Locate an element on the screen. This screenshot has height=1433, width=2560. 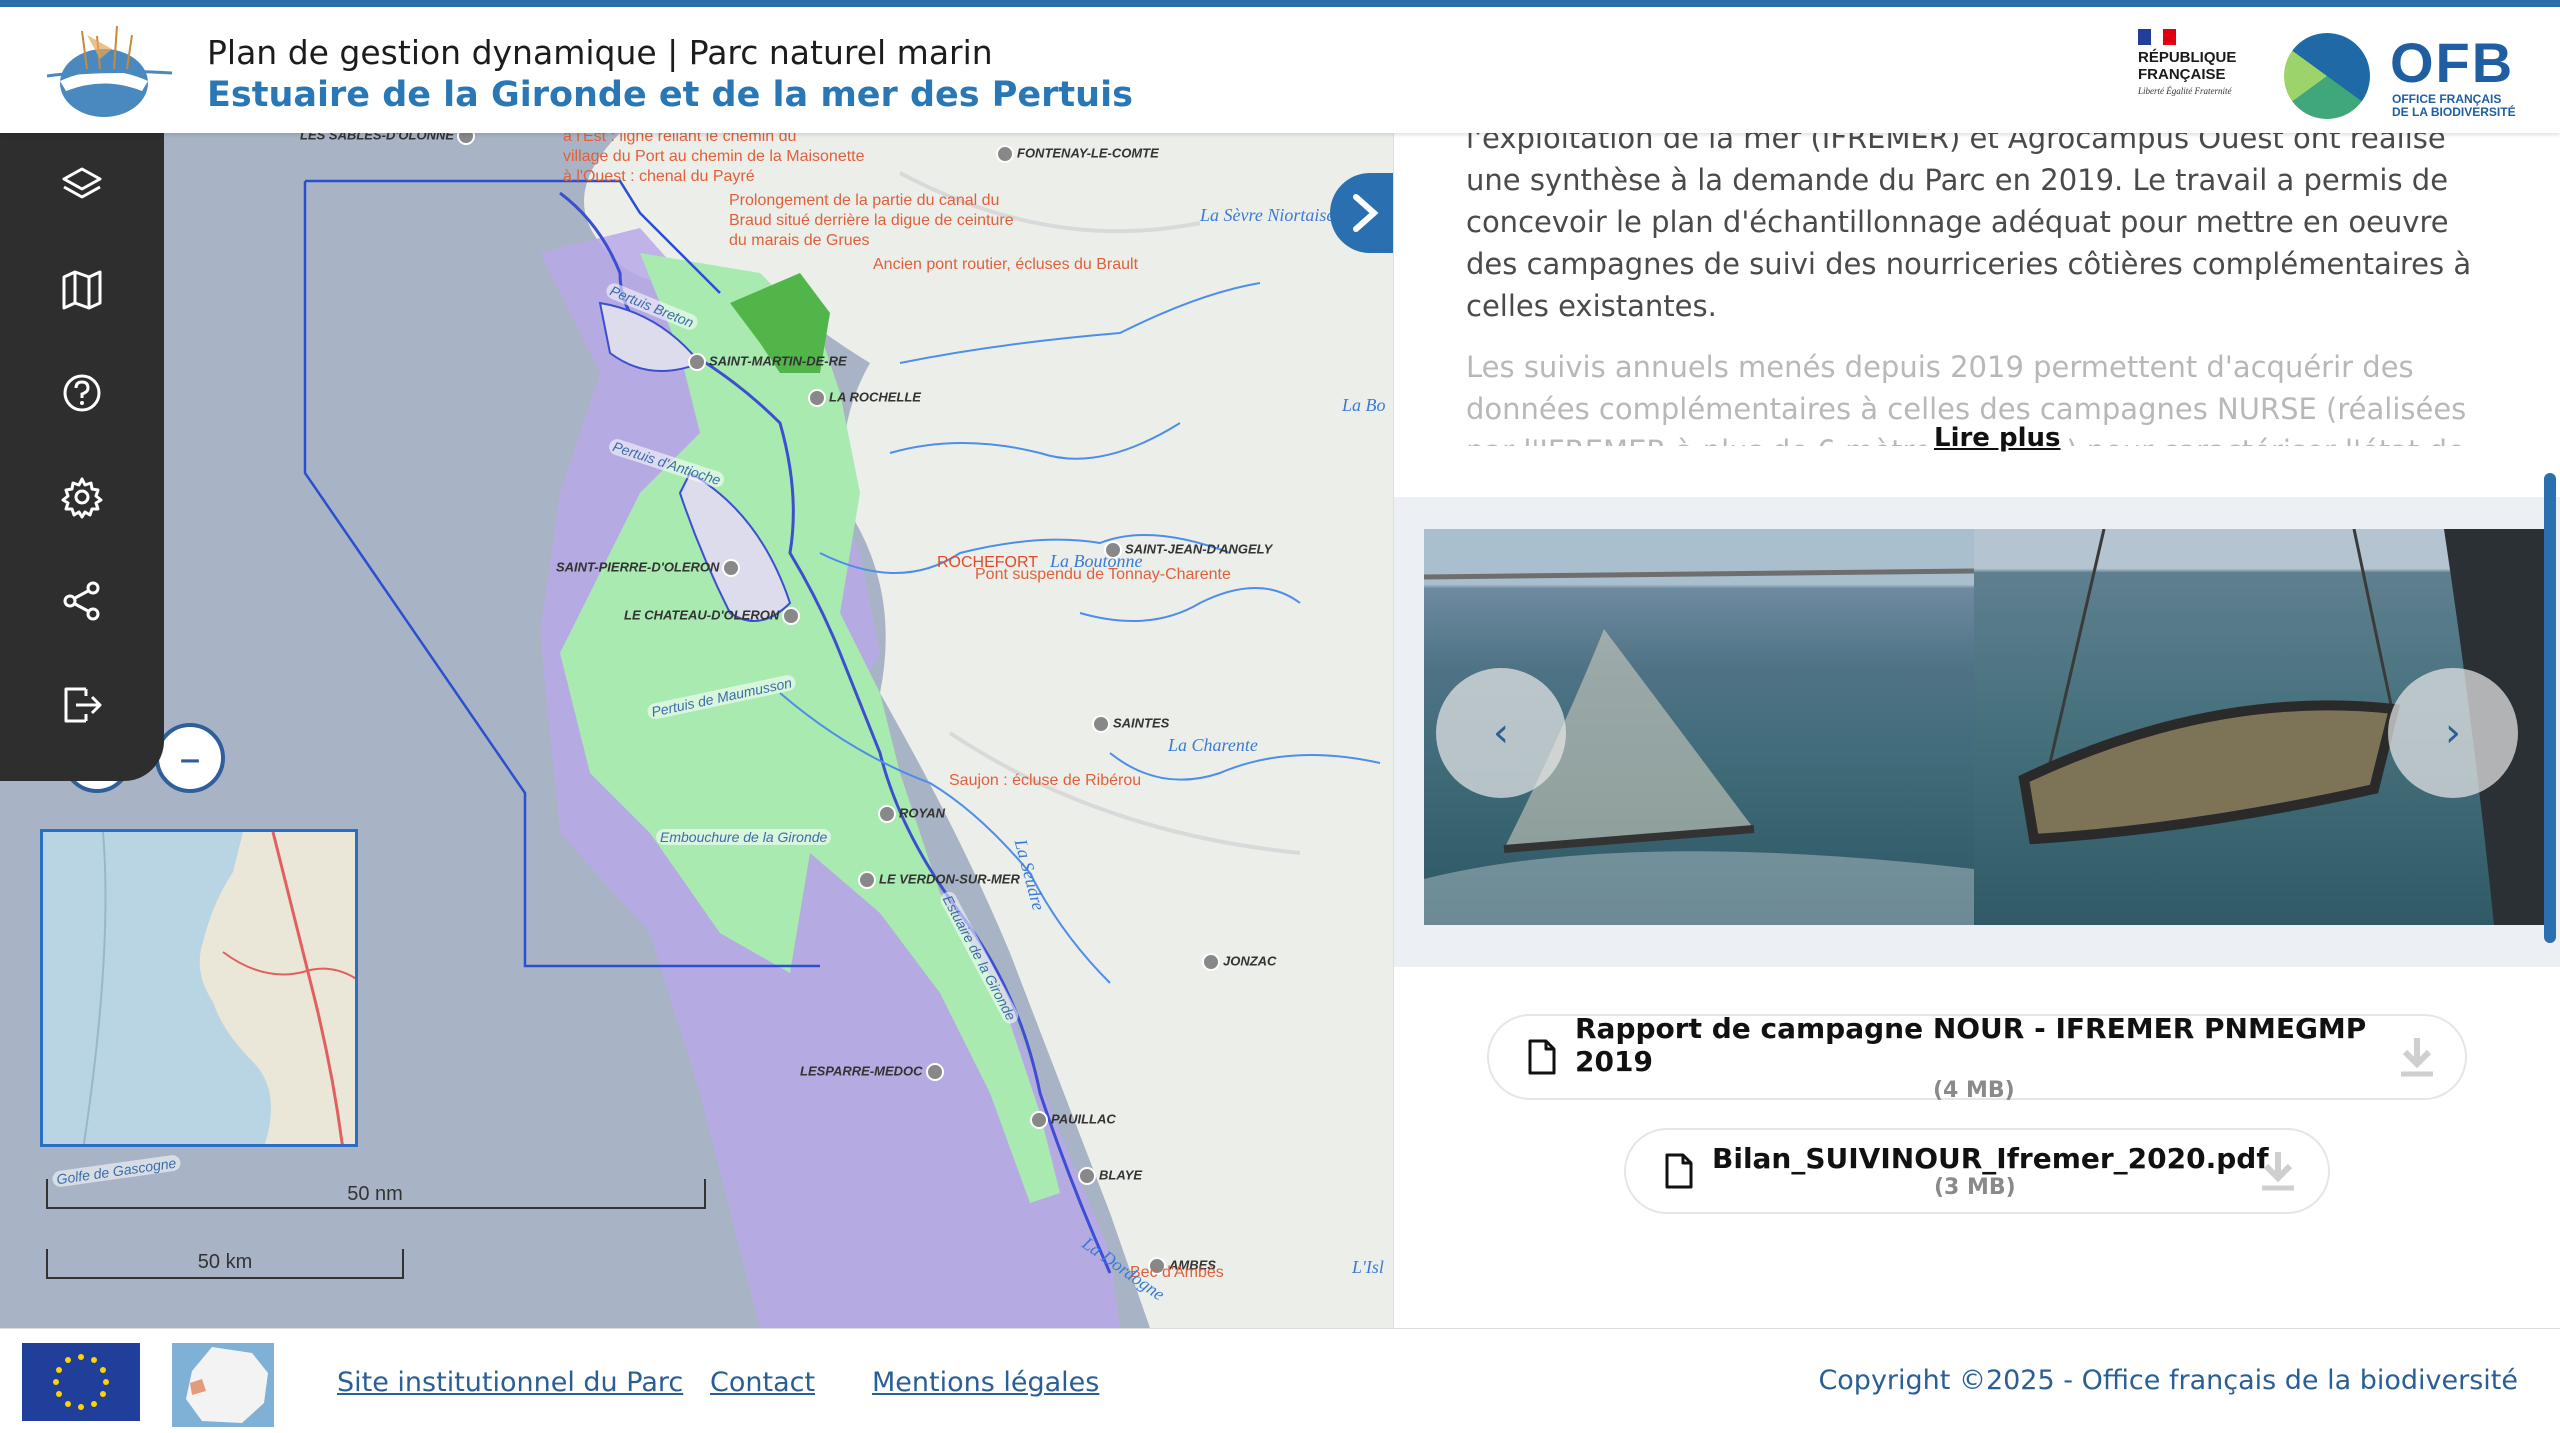
footer-link-legal: Mentions légales is located at coordinates (985, 1382).